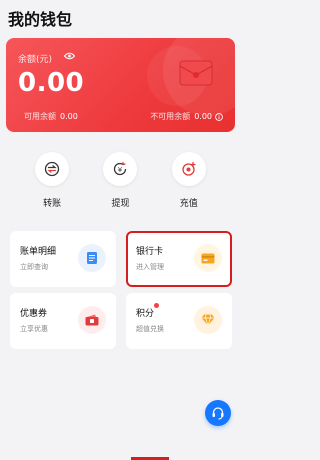 This screenshot has width=320, height=460. I want to click on tile-subtitle: 立享优惠, so click(34, 329).